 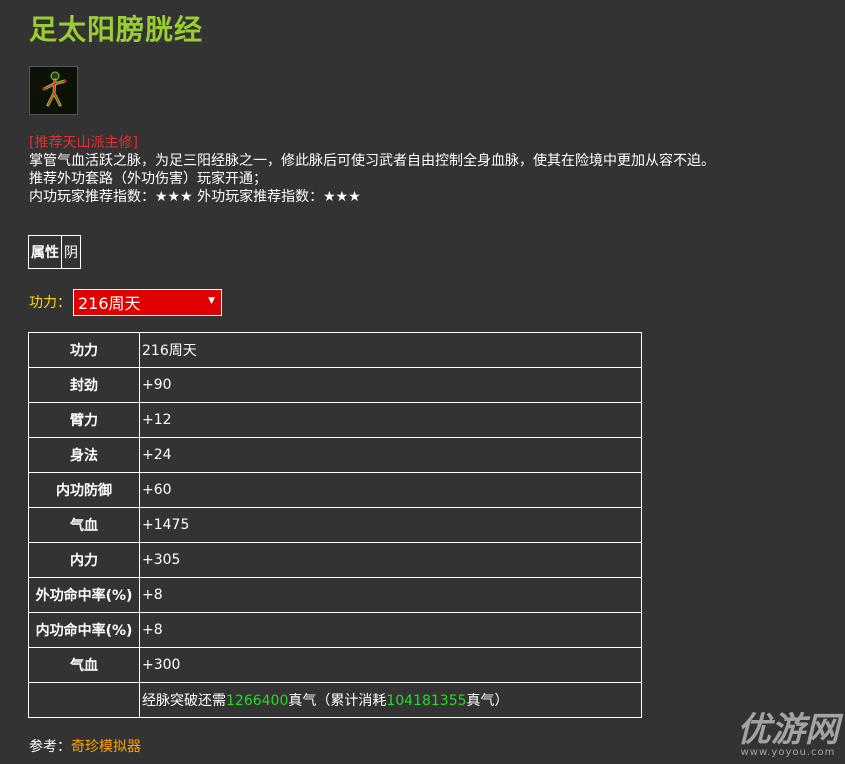 I want to click on watermark-logo: 优游网 www.yoyou.com, so click(x=788, y=735).